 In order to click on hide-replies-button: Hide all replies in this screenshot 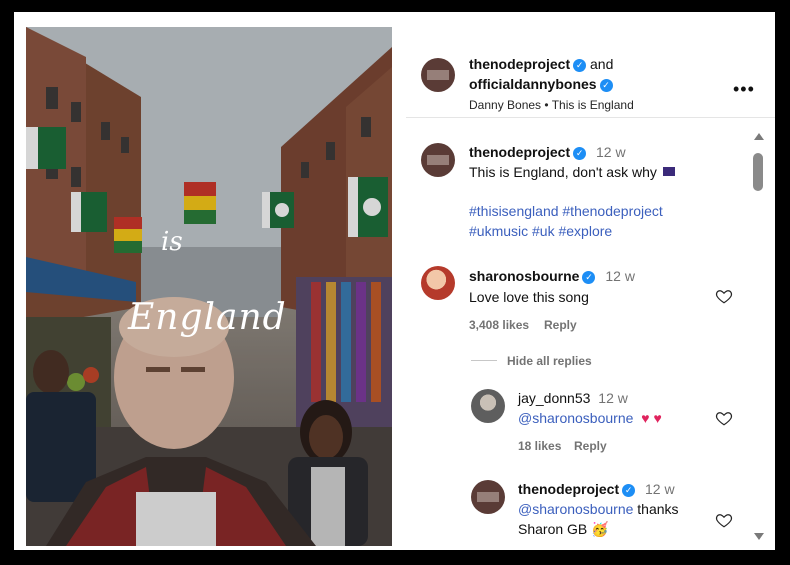, I will do `click(549, 361)`.